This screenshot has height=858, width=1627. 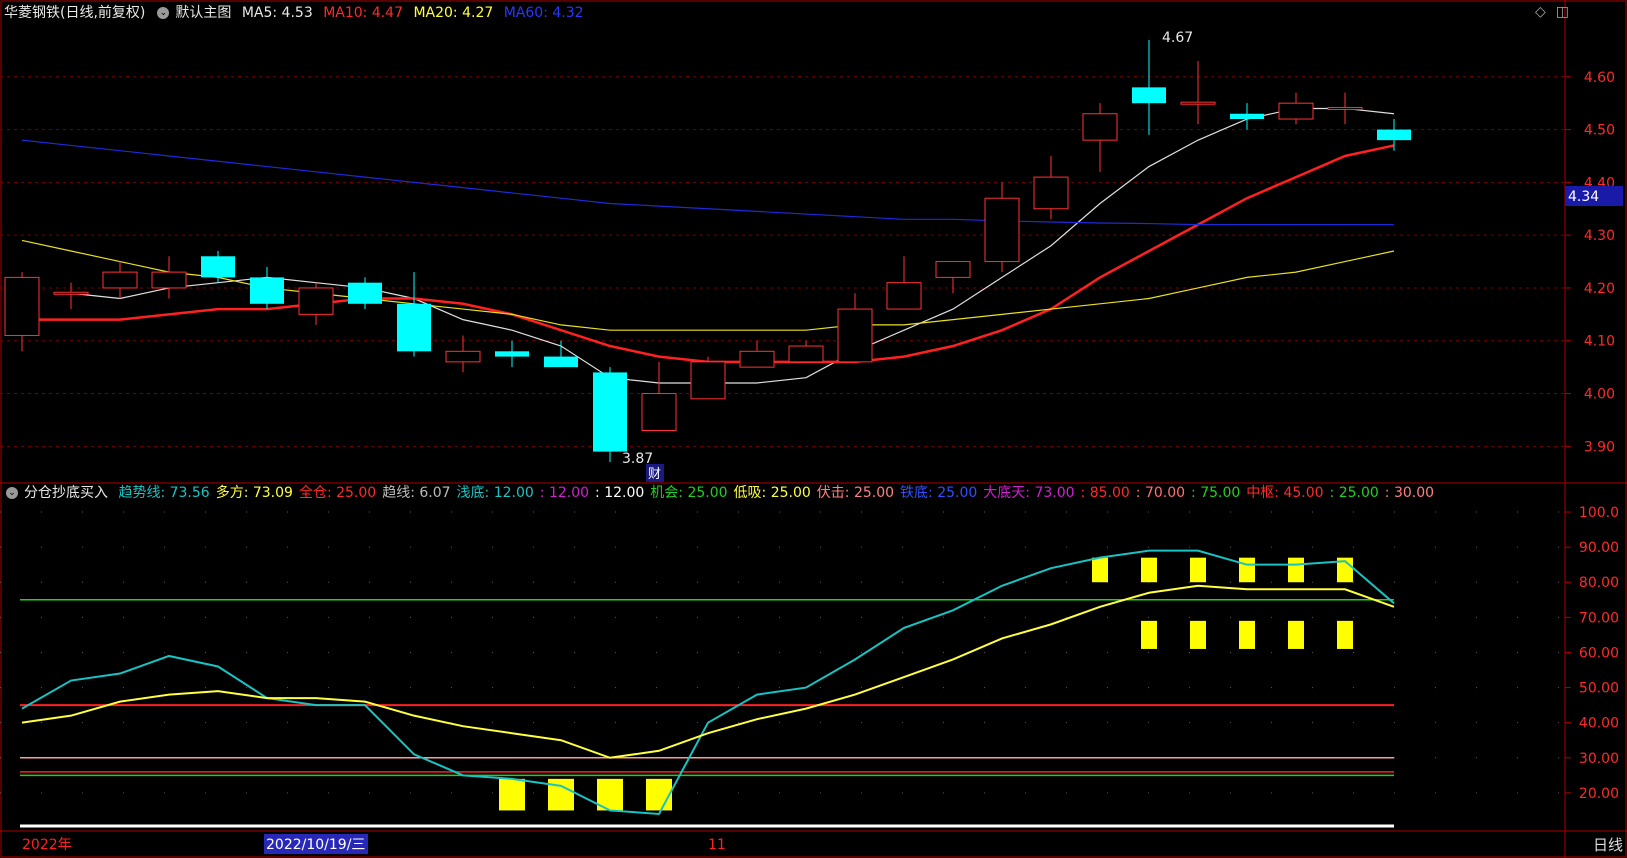 What do you see at coordinates (164, 493) in the screenshot?
I see `indicator-value-0: 趋势线: 73.56` at bounding box center [164, 493].